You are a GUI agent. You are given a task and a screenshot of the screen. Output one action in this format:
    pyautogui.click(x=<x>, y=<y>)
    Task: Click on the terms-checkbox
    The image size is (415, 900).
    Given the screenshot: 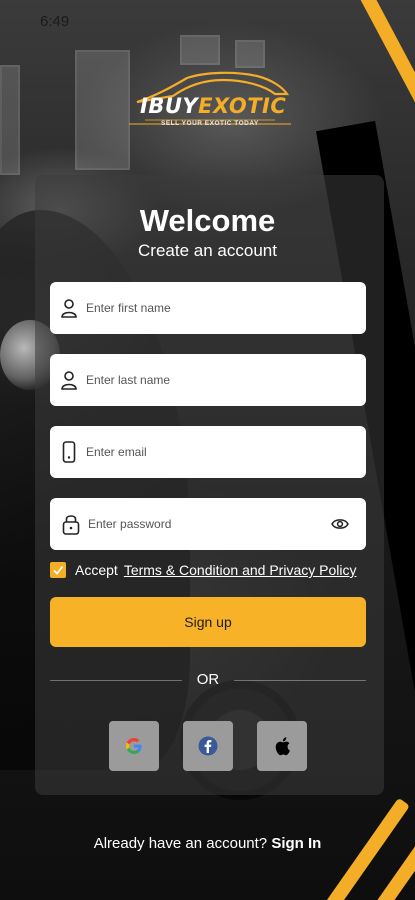 What is the action you would take?
    pyautogui.click(x=58, y=570)
    